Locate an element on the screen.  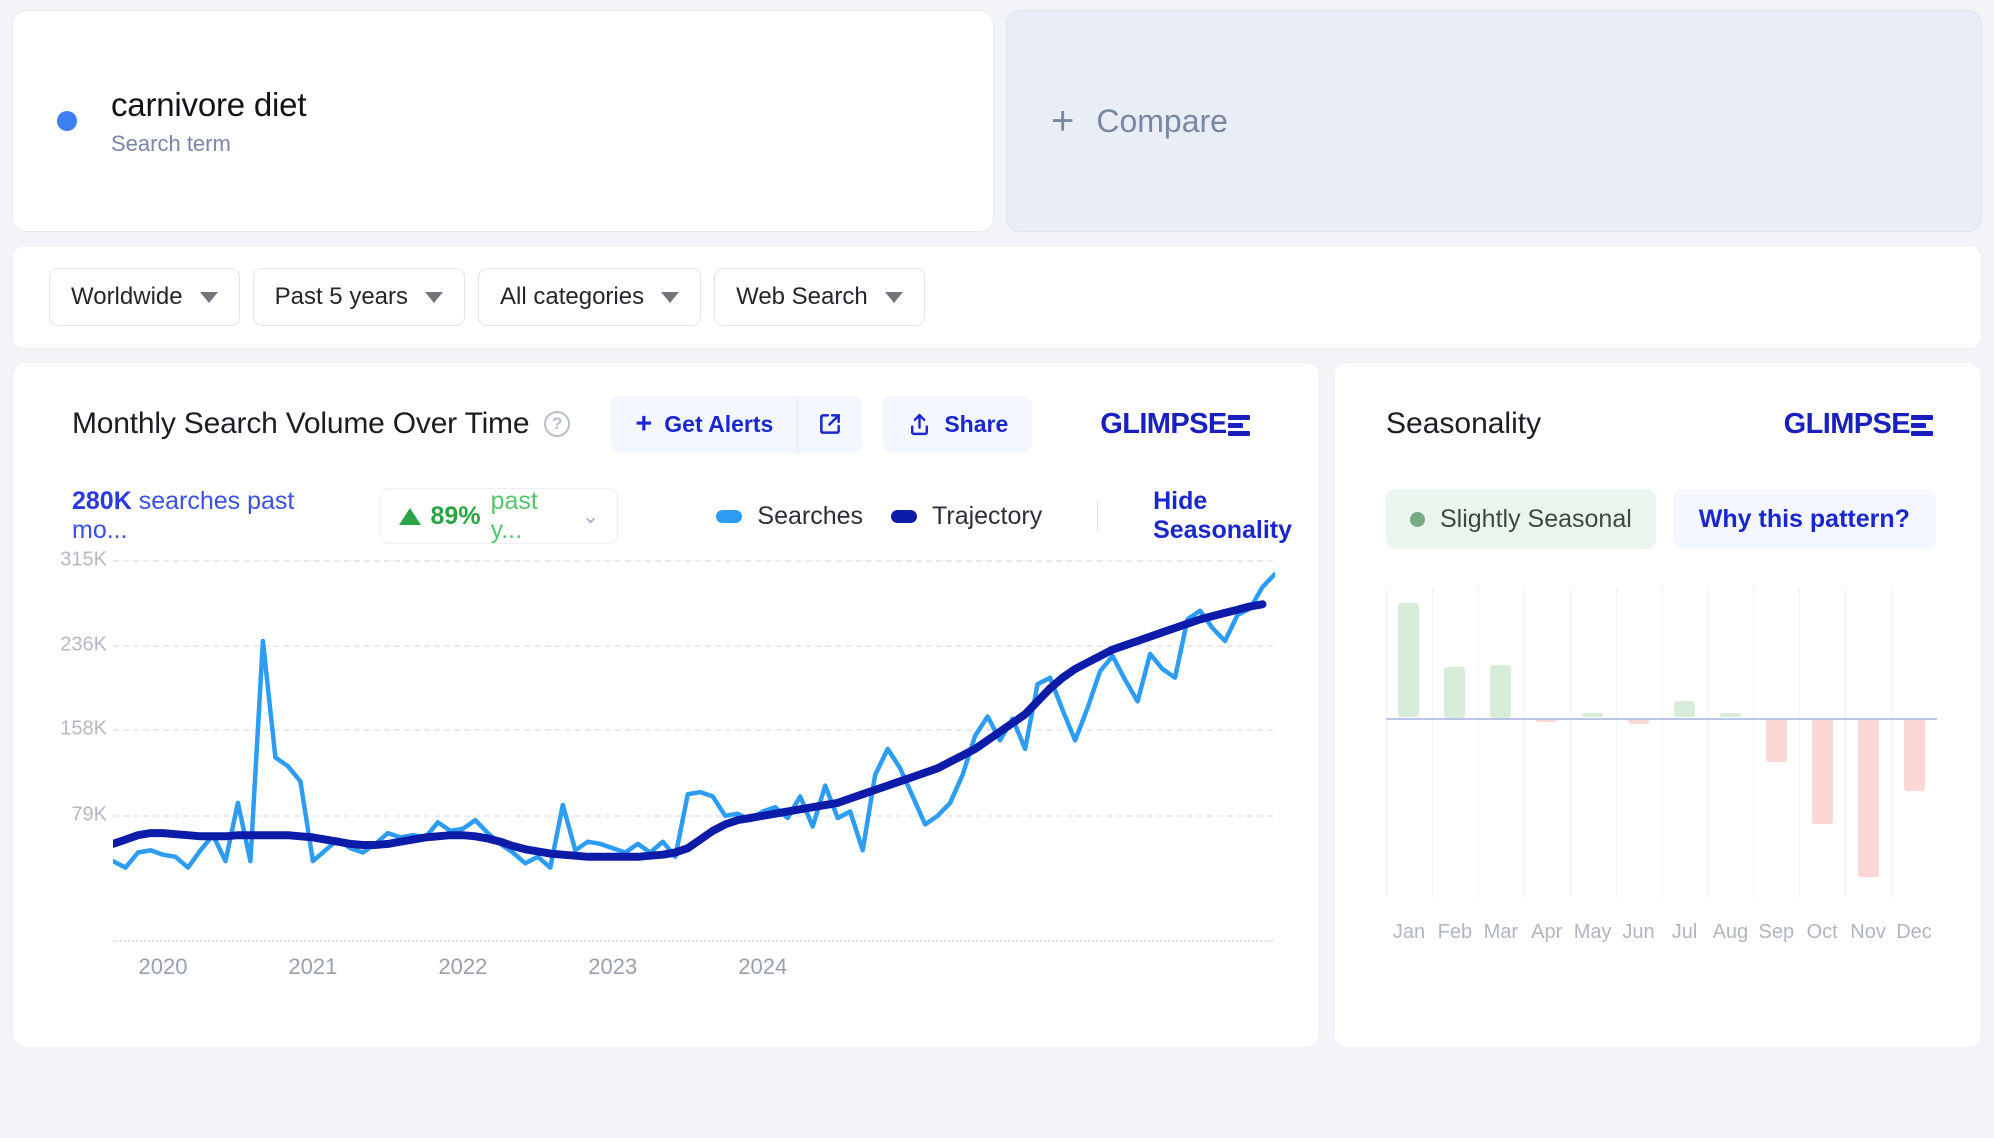
filter-search-type: Web Search is located at coordinates (819, 297).